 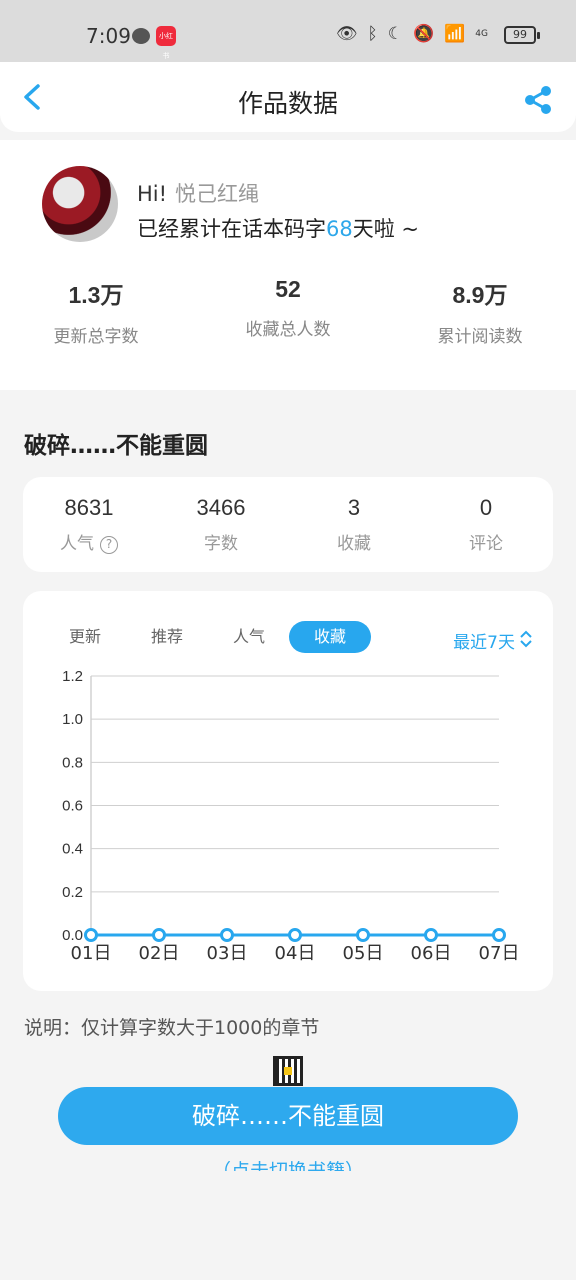 What do you see at coordinates (288, 1163) in the screenshot?
I see `switch-book-hint: （点击切换书籍）` at bounding box center [288, 1163].